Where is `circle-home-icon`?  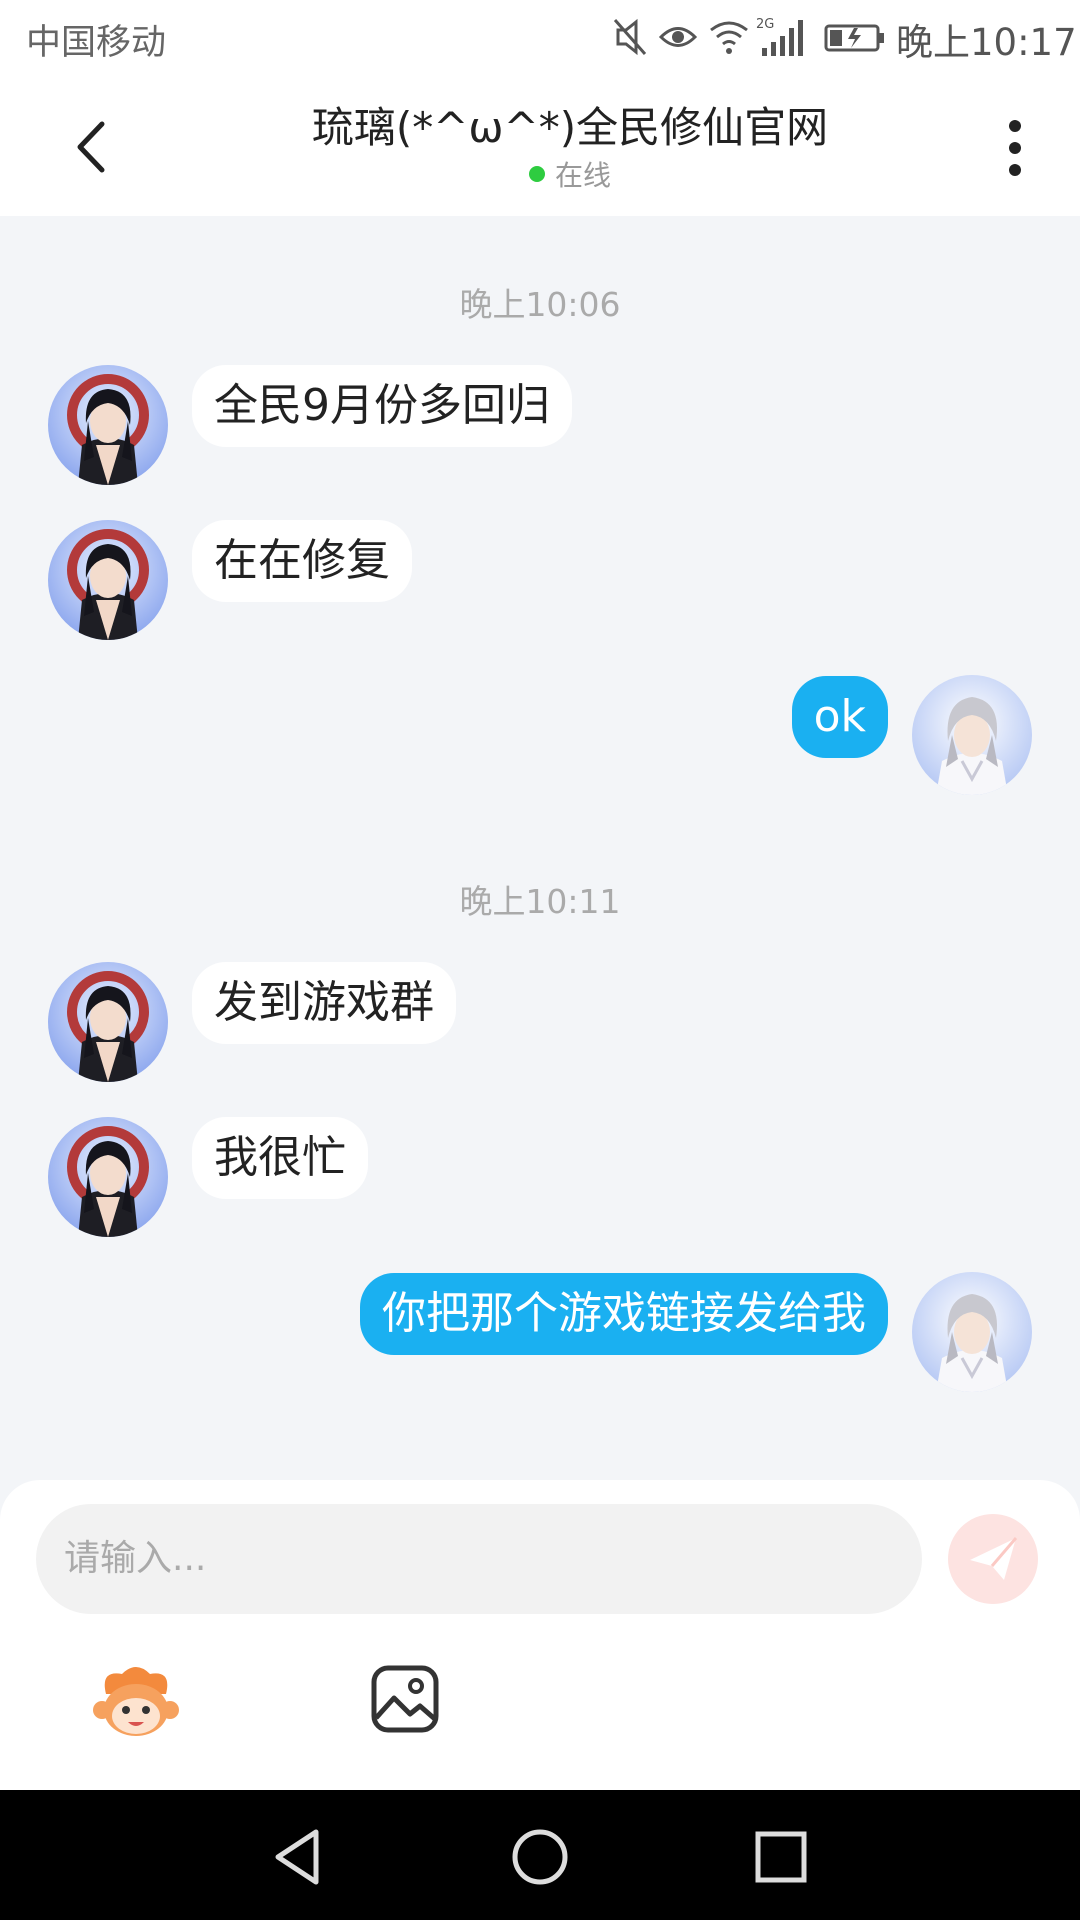 circle-home-icon is located at coordinates (540, 1857).